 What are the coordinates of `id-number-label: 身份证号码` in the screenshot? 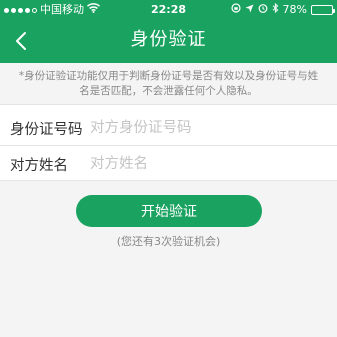 It's located at (46, 129).